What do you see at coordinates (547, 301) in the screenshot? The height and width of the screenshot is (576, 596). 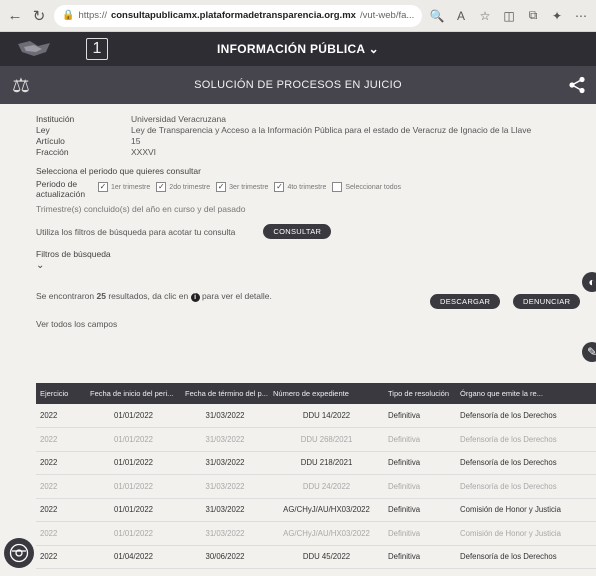 I see `report-button: DENUNCIAR` at bounding box center [547, 301].